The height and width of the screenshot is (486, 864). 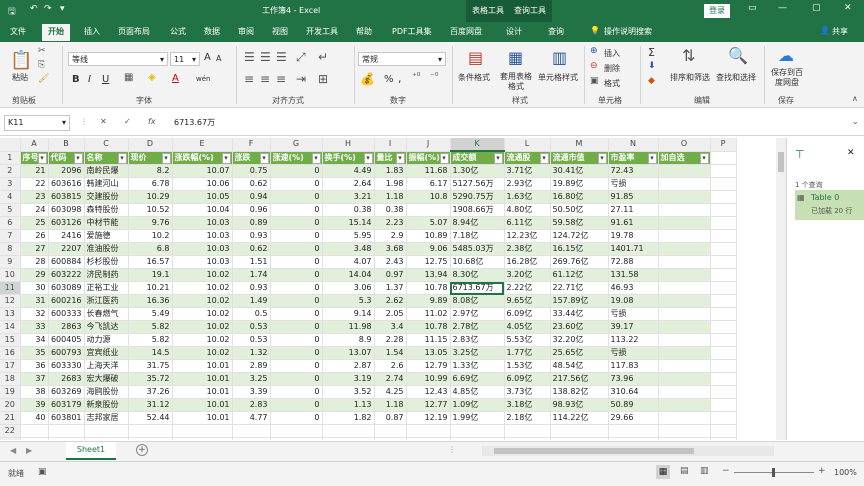 What do you see at coordinates (34, 236) in the screenshot?
I see `table-cell: 26` at bounding box center [34, 236].